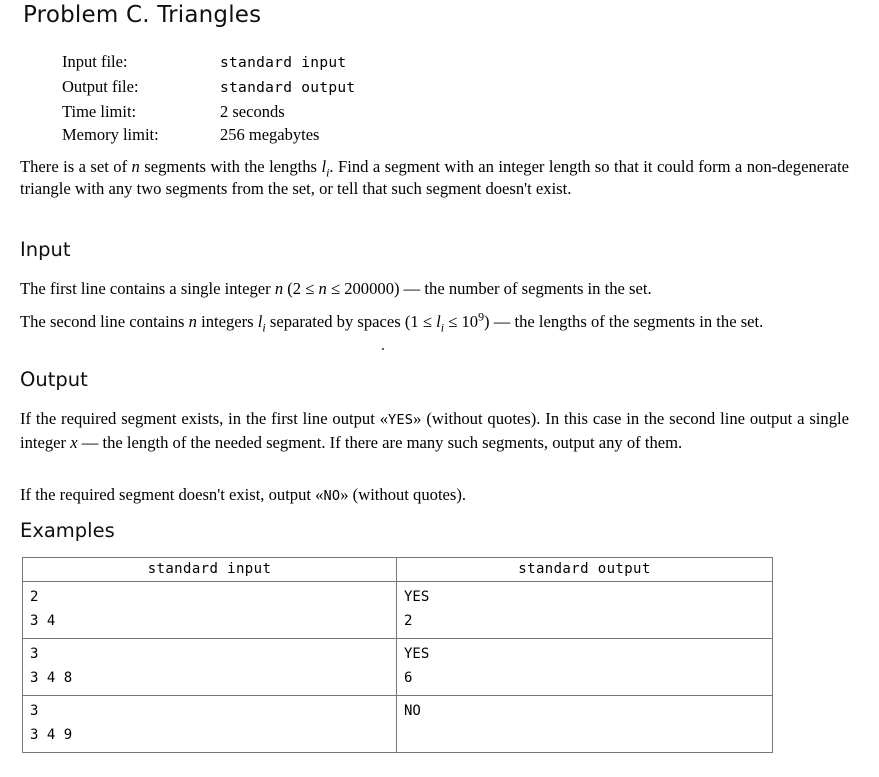 This screenshot has width=879, height=777. Describe the element at coordinates (209, 724) in the screenshot. I see `example-input-cell-3: 3 3 4 9` at that location.